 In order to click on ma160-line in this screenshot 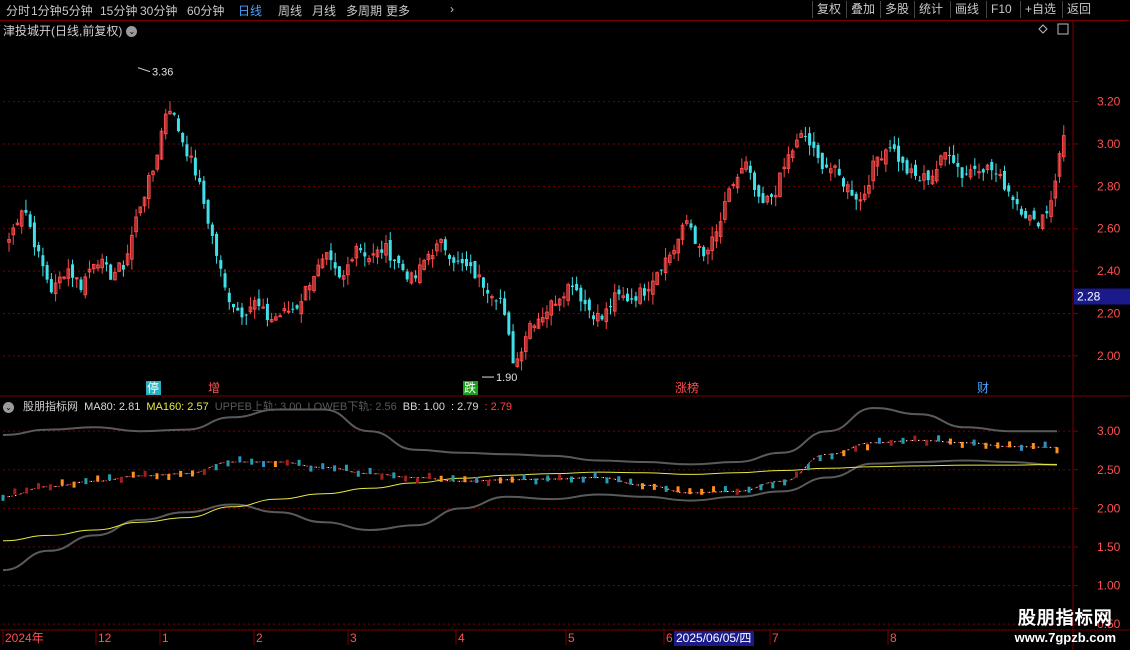, I will do `click(530, 502)`.